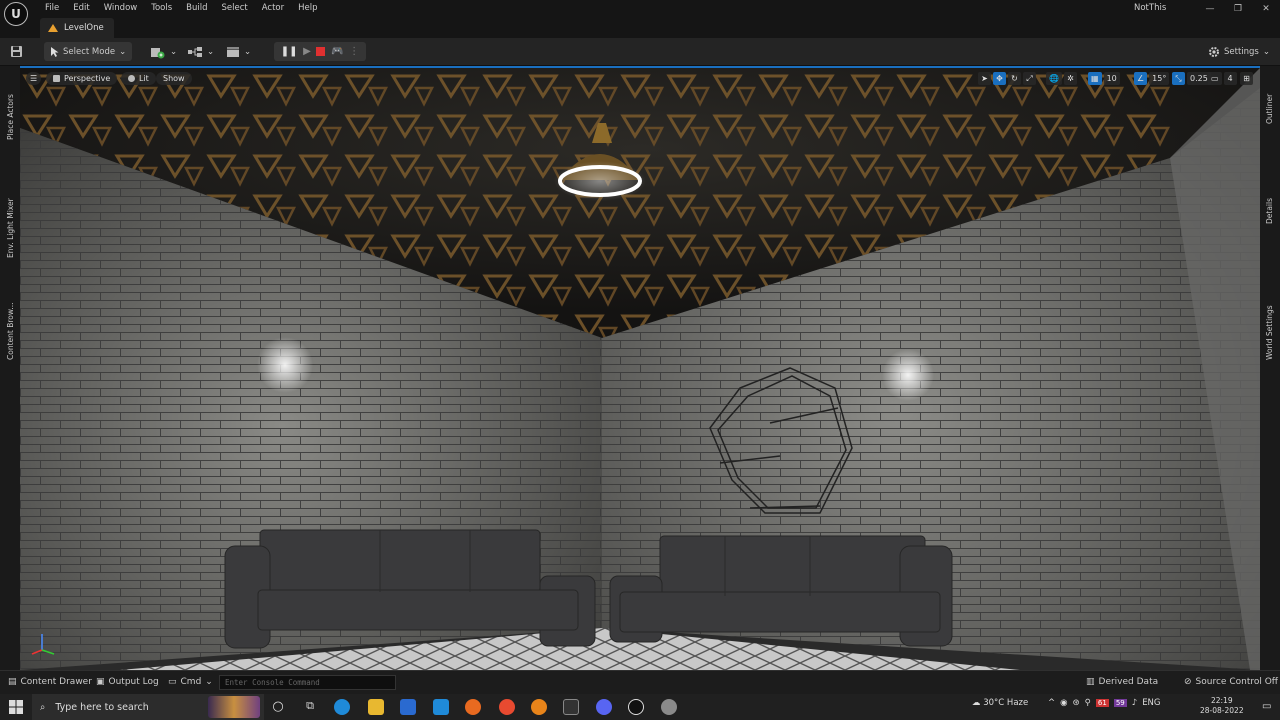  What do you see at coordinates (342, 707) in the screenshot?
I see `edge-browser-icon` at bounding box center [342, 707].